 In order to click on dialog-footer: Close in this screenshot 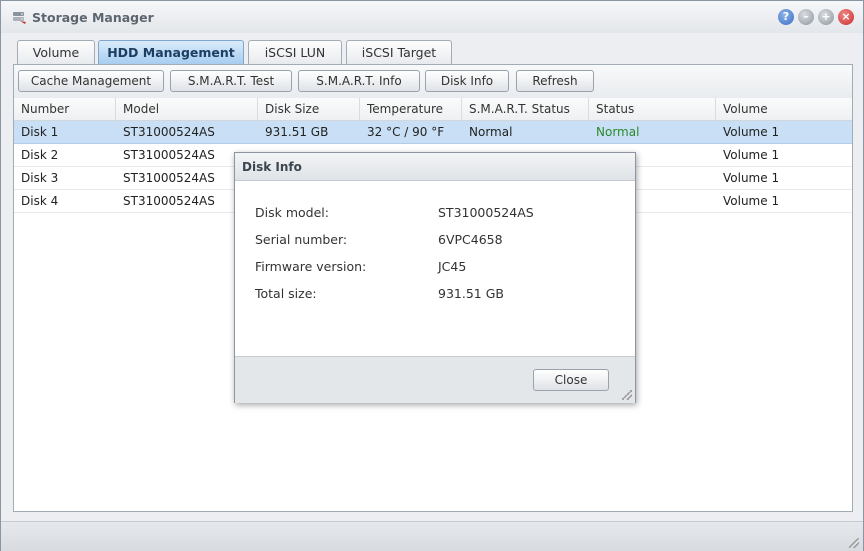, I will do `click(435, 379)`.